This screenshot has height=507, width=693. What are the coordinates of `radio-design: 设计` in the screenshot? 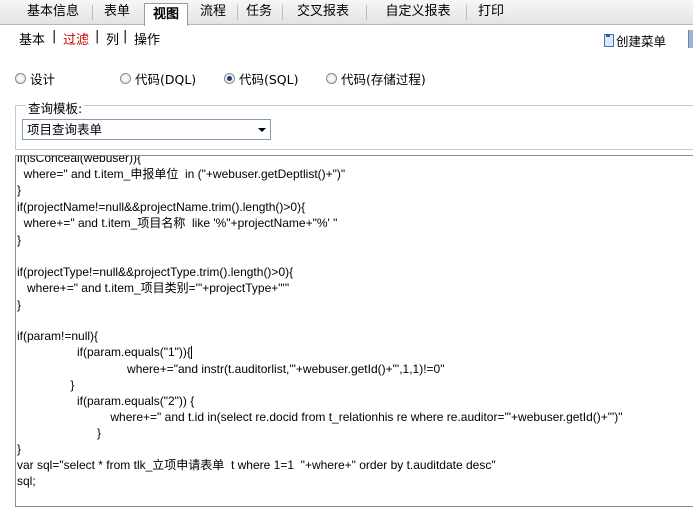 It's located at (35, 78).